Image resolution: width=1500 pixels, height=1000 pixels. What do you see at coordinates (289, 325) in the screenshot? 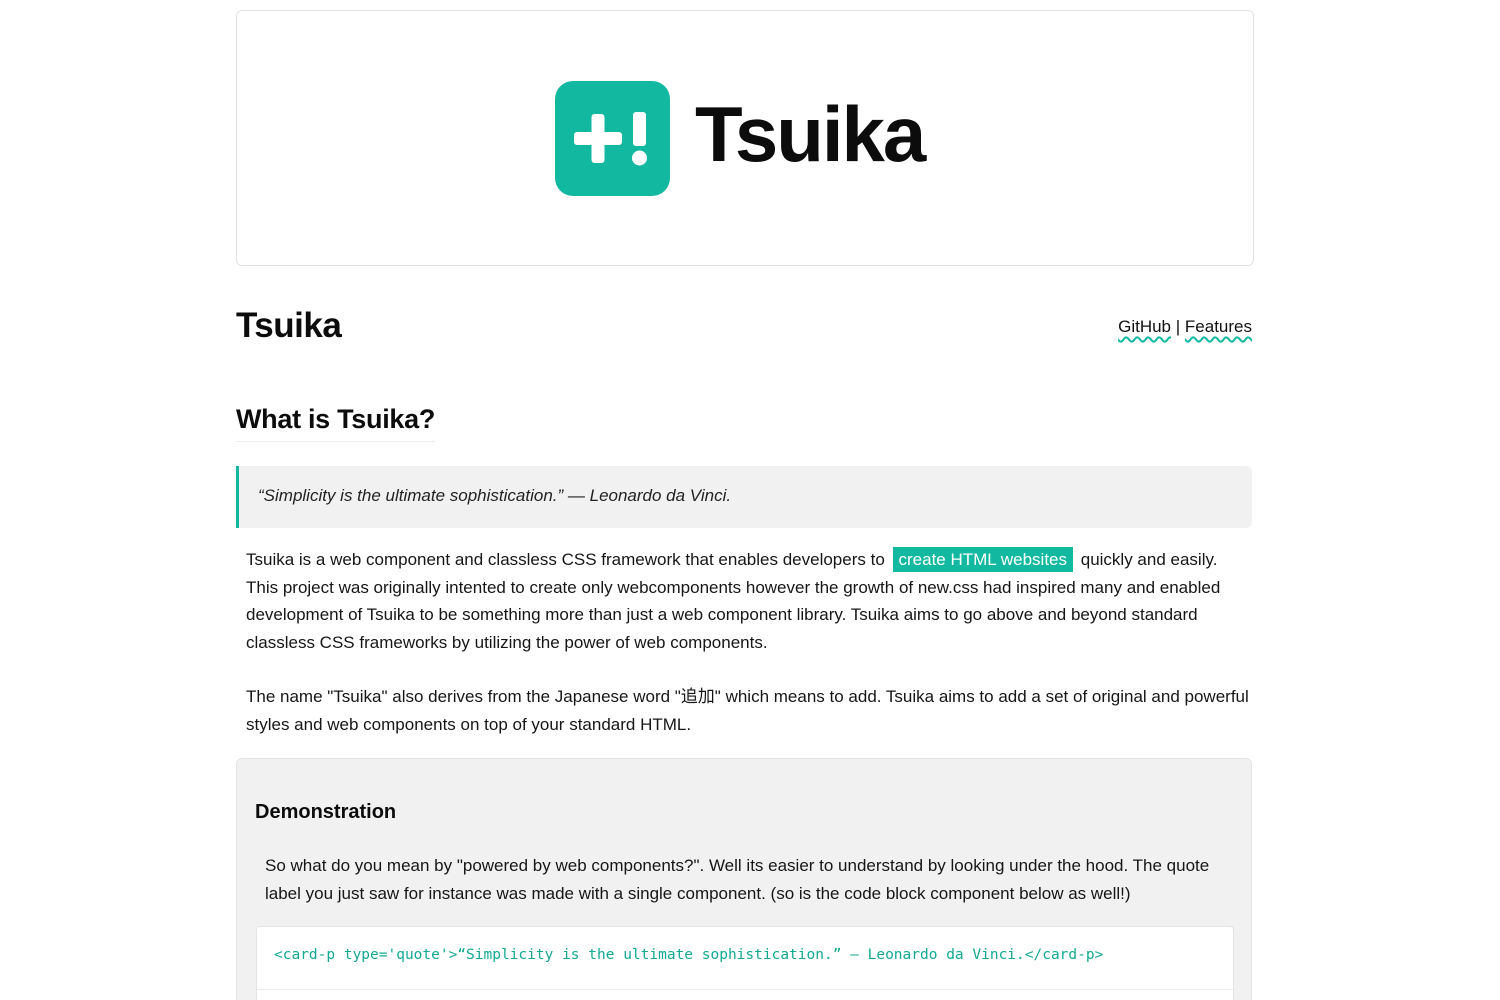
I see `site-title: Tsuika` at bounding box center [289, 325].